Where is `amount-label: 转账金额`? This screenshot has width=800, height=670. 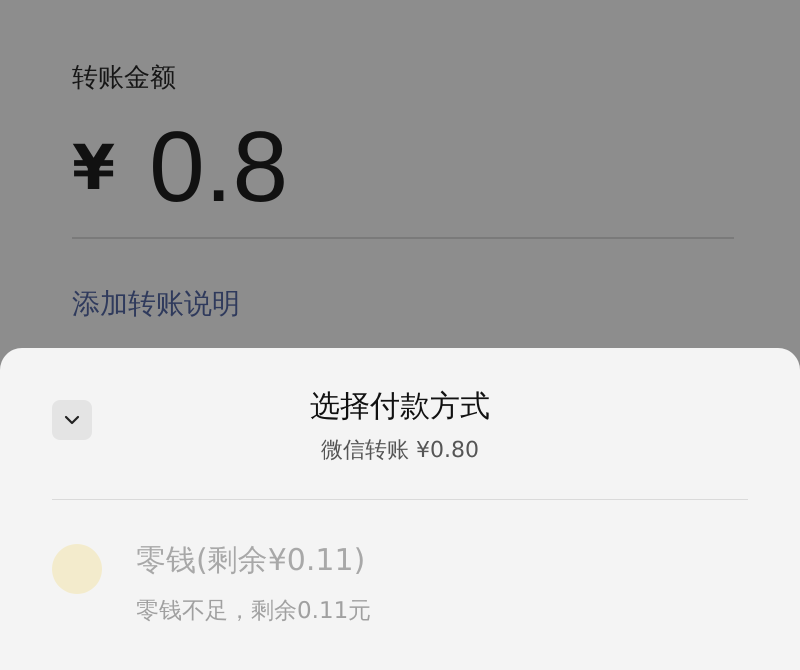 amount-label: 转账金额 is located at coordinates (124, 78).